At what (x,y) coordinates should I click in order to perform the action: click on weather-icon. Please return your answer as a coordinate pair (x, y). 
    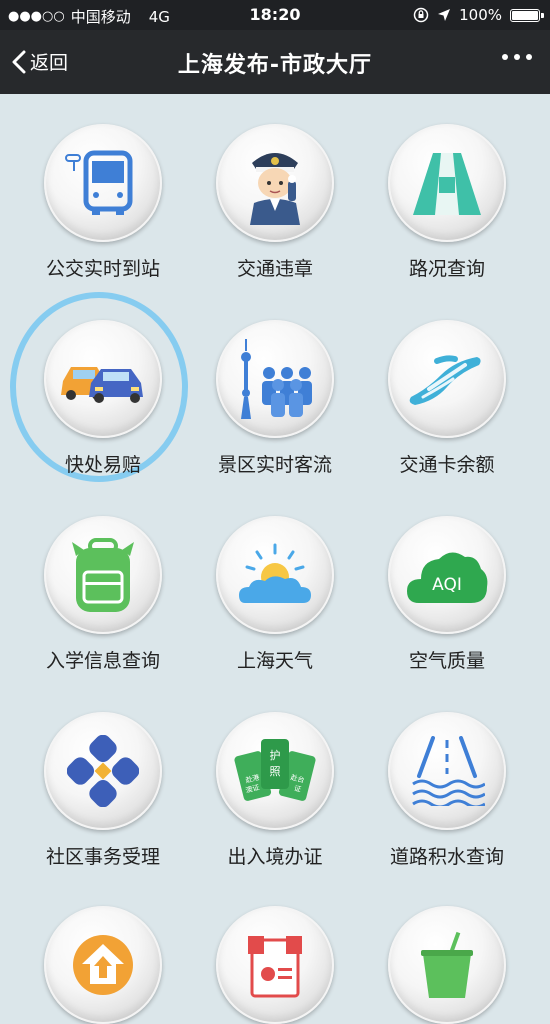
    Looking at the image, I should click on (275, 575).